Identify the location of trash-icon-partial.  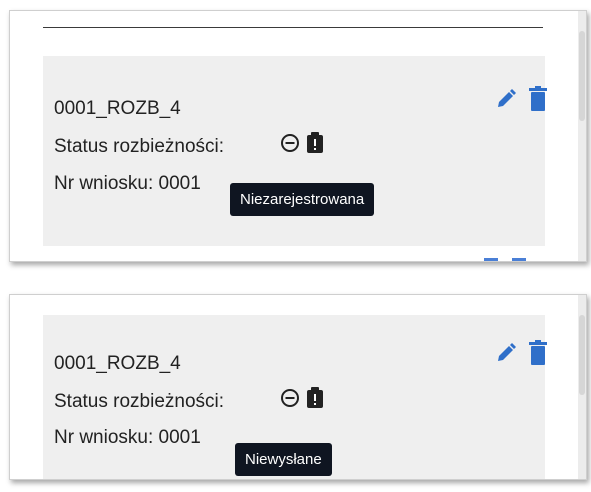
(519, 259).